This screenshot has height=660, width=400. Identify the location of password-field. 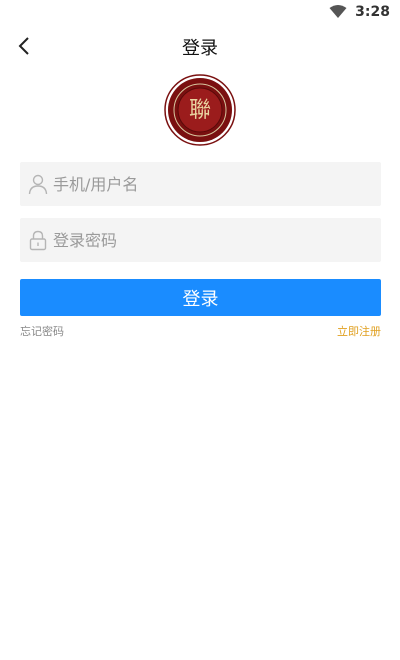
(200, 240).